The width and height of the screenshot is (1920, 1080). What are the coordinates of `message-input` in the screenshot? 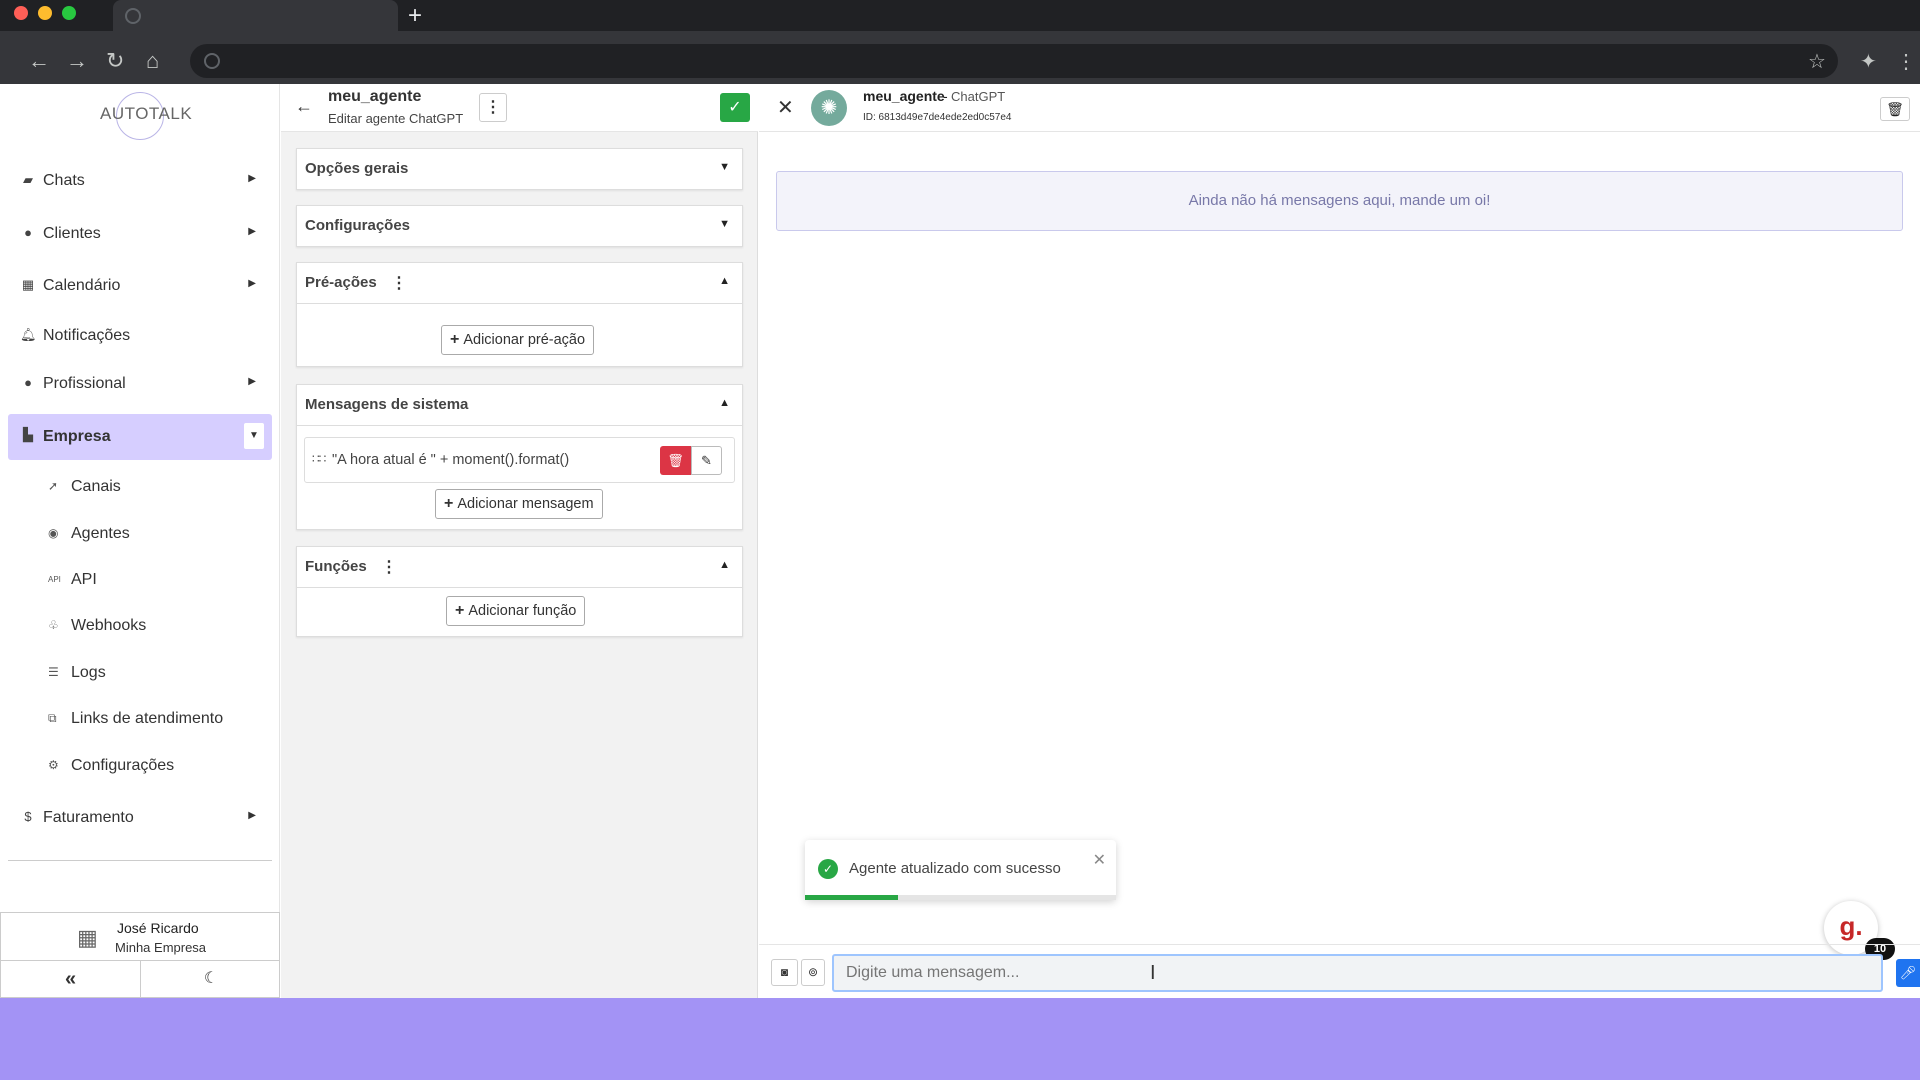 It's located at (1357, 973).